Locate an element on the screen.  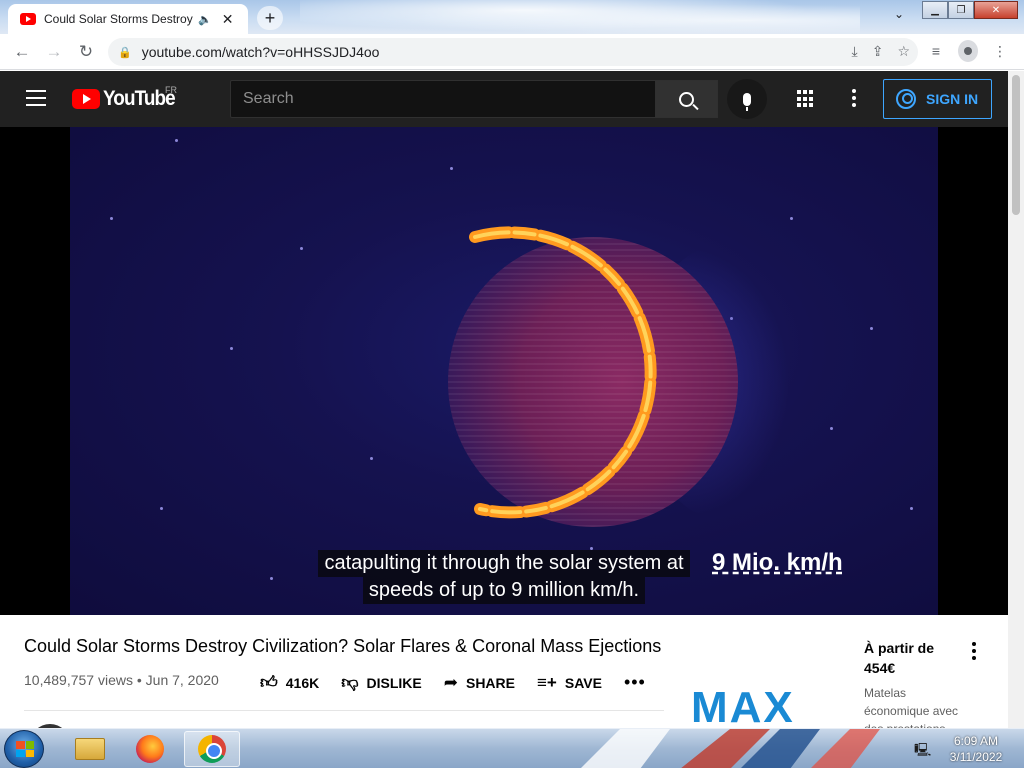
forward-arrow-icon: → is located at coordinates (54, 52).